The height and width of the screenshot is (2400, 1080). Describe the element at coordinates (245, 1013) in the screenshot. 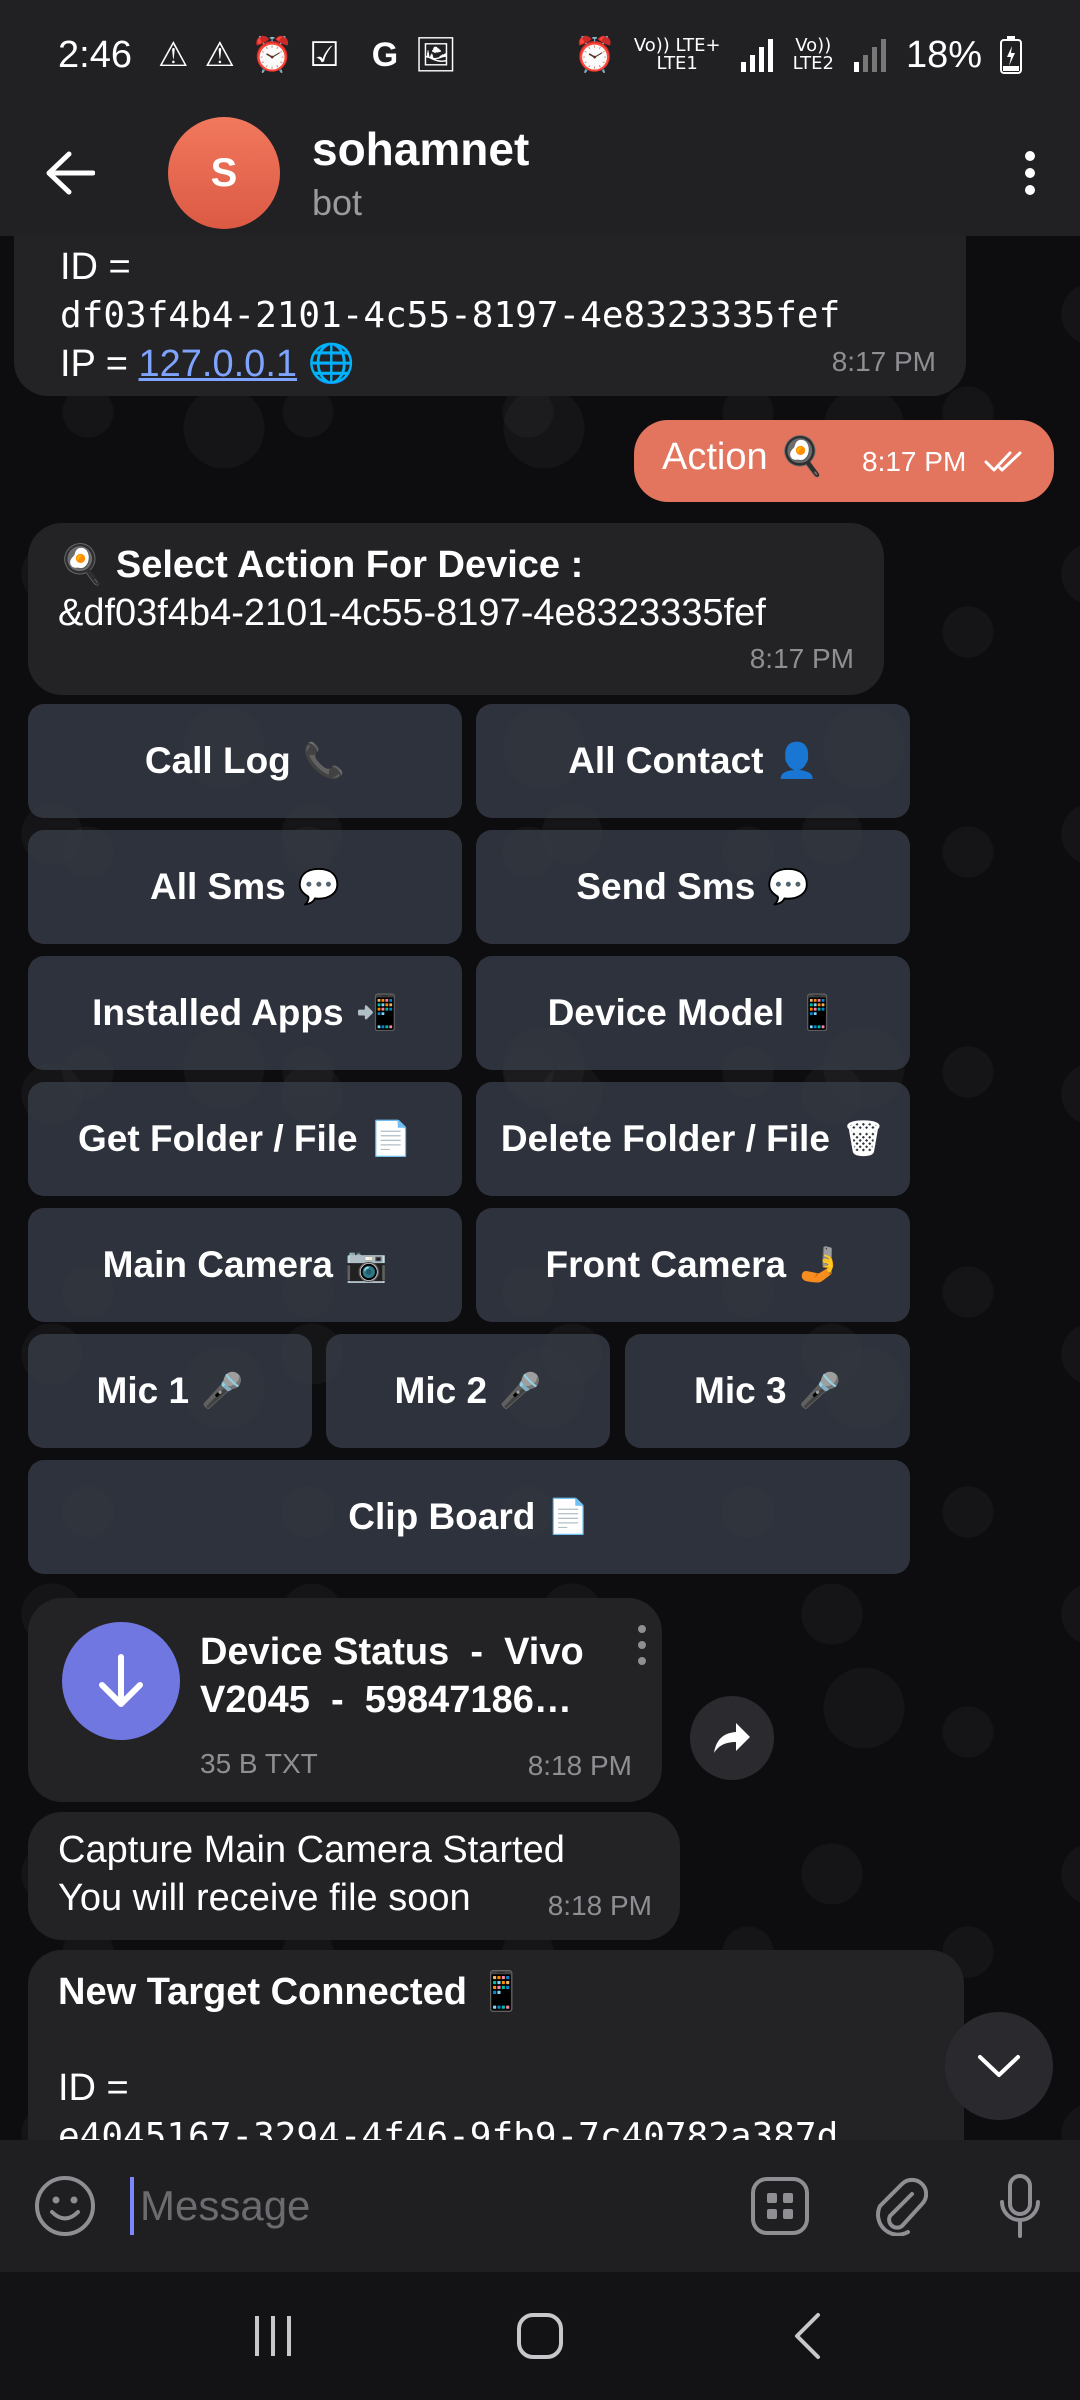

I see `installed-apps-button: Installed Apps 📲` at that location.